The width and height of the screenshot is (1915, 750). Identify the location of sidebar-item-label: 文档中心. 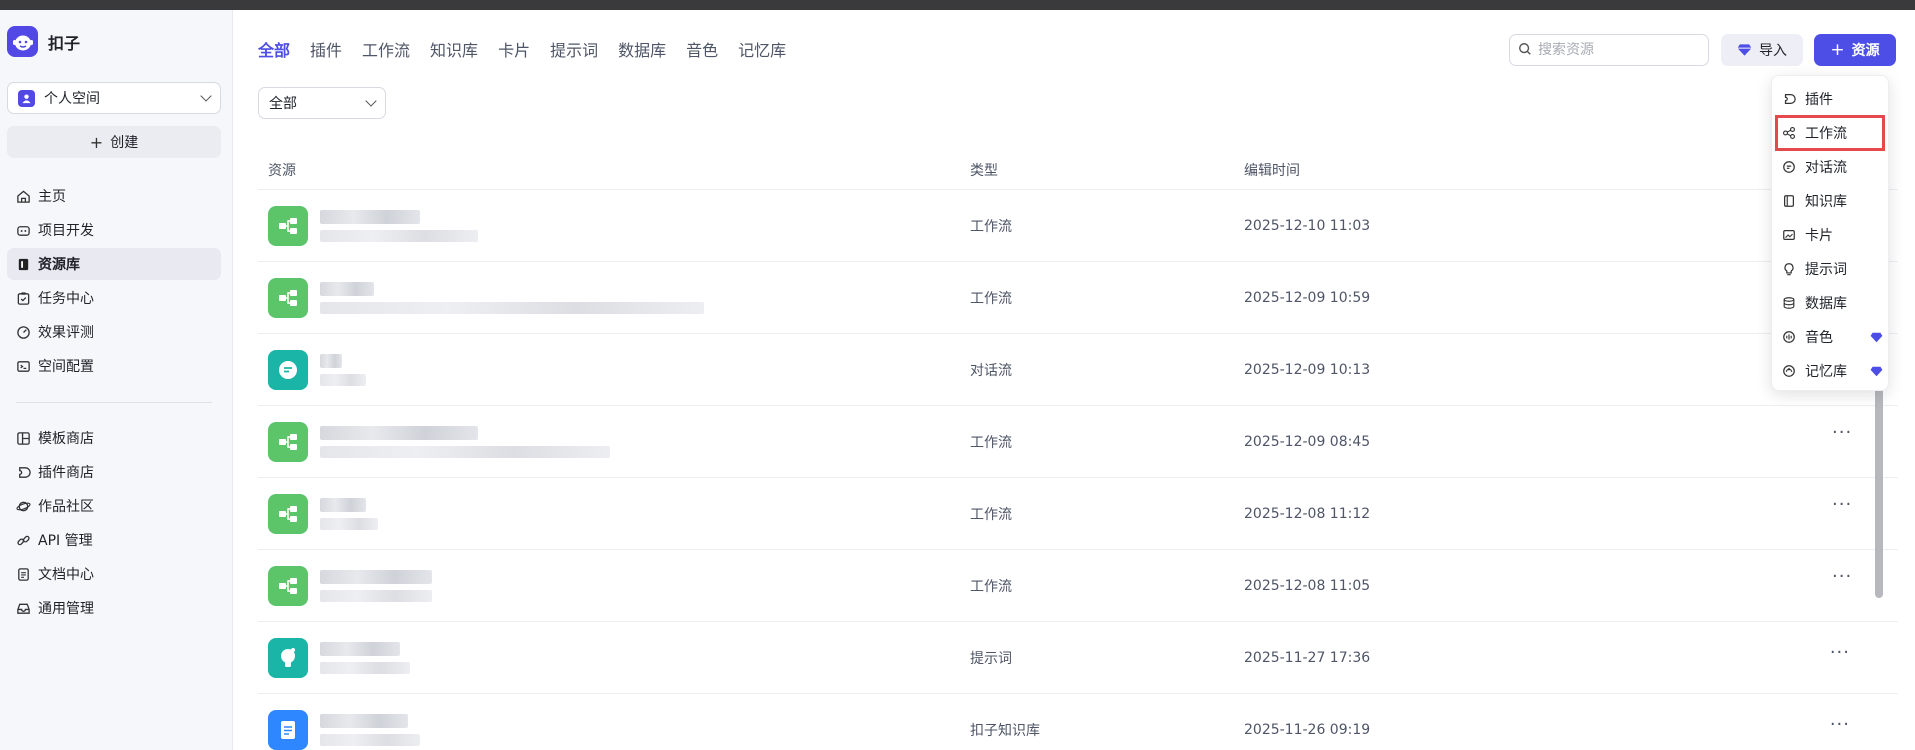
(66, 575).